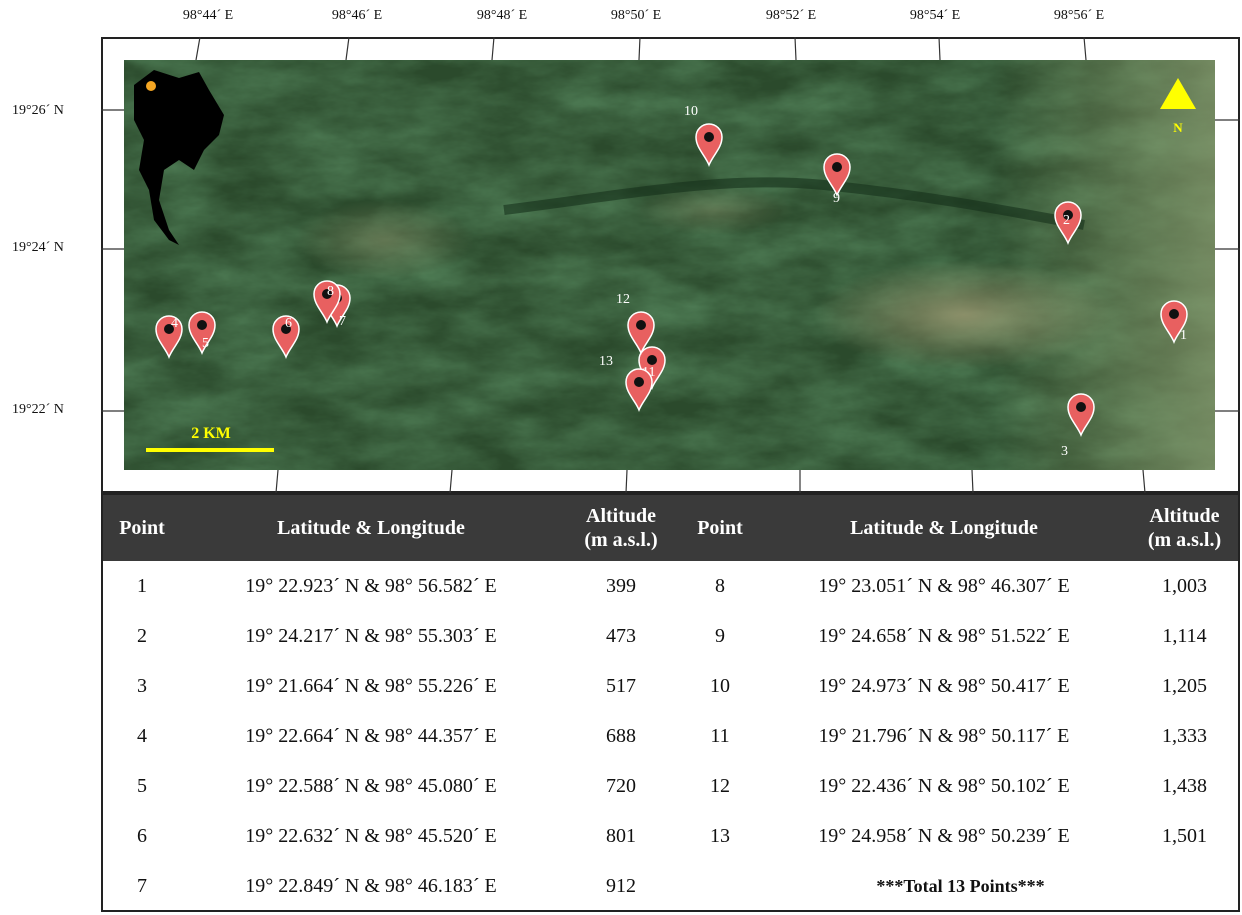 The width and height of the screenshot is (1242, 915). I want to click on table-cell-latlon: 19° 22.664´ N & 98° 44.357´ E, so click(371, 735).